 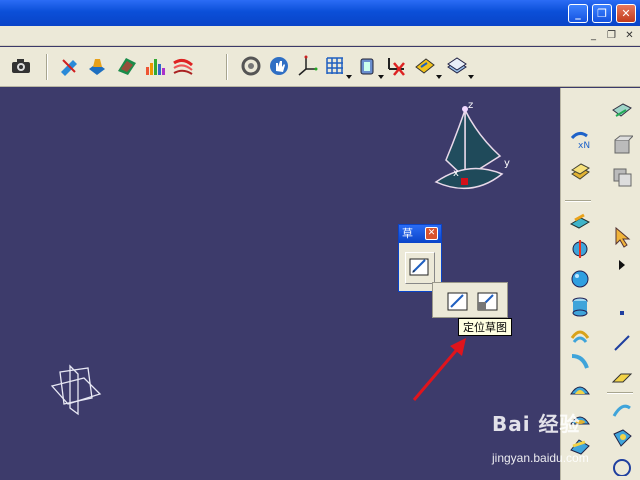 What do you see at coordinates (320, 13) in the screenshot?
I see `window-titlebar: _ ❐ ✕` at bounding box center [320, 13].